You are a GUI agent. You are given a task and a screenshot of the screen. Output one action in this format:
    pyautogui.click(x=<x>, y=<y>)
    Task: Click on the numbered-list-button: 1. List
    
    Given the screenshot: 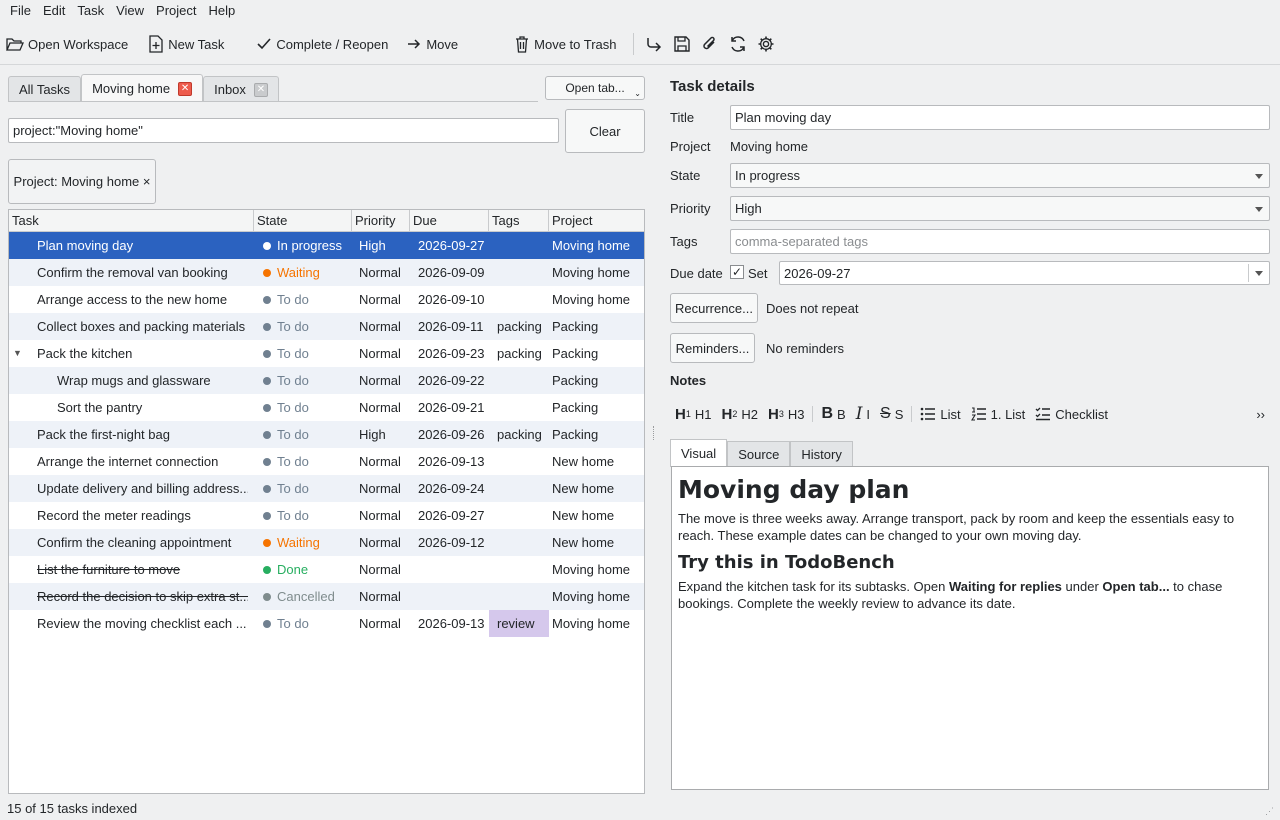 What is the action you would take?
    pyautogui.click(x=998, y=414)
    